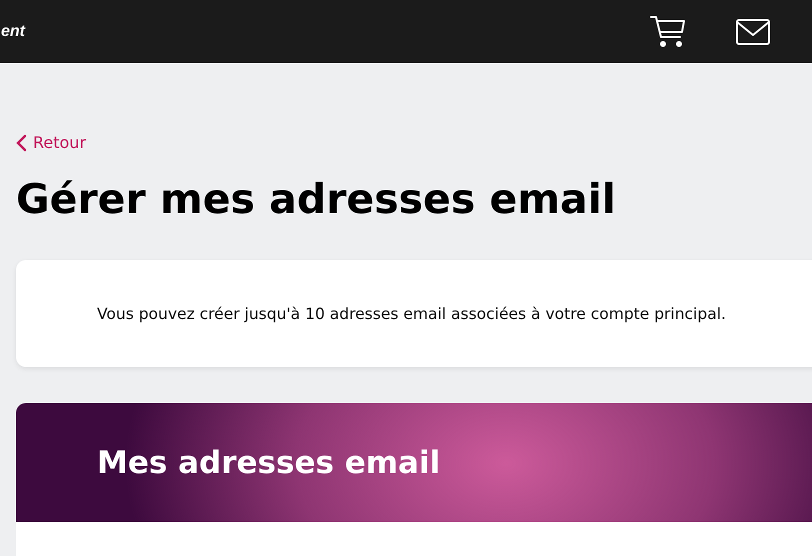 The height and width of the screenshot is (556, 812). What do you see at coordinates (268, 462) in the screenshot?
I see `panel-title: Mes adresses email` at bounding box center [268, 462].